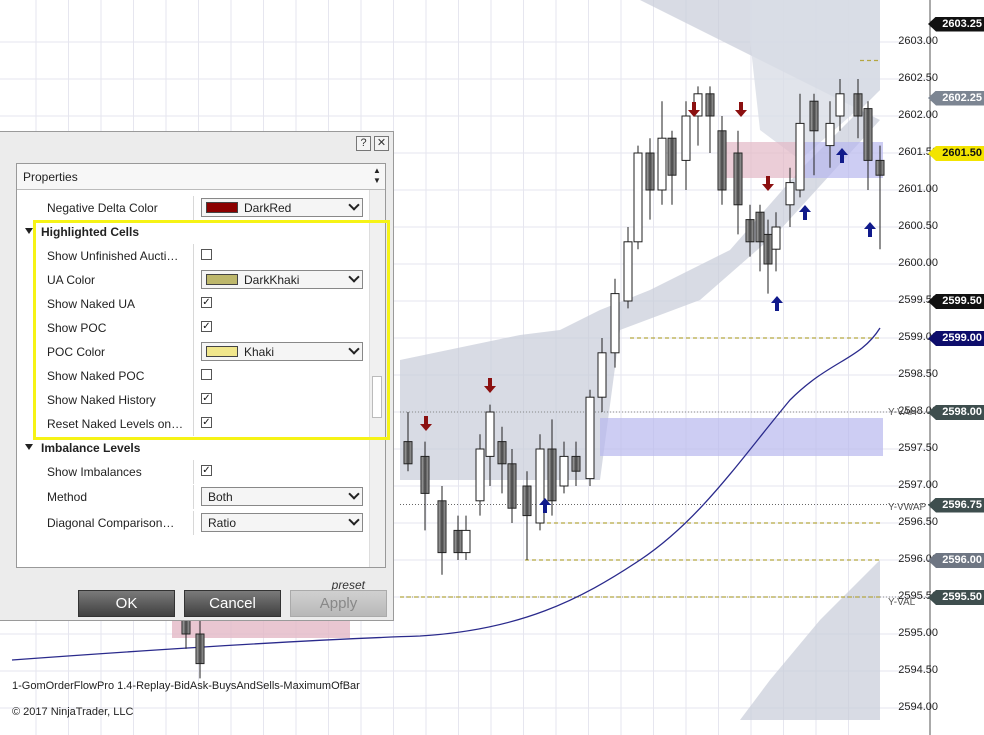  Describe the element at coordinates (902, 412) in the screenshot. I see `level-label-vah: Y-VAH` at that location.